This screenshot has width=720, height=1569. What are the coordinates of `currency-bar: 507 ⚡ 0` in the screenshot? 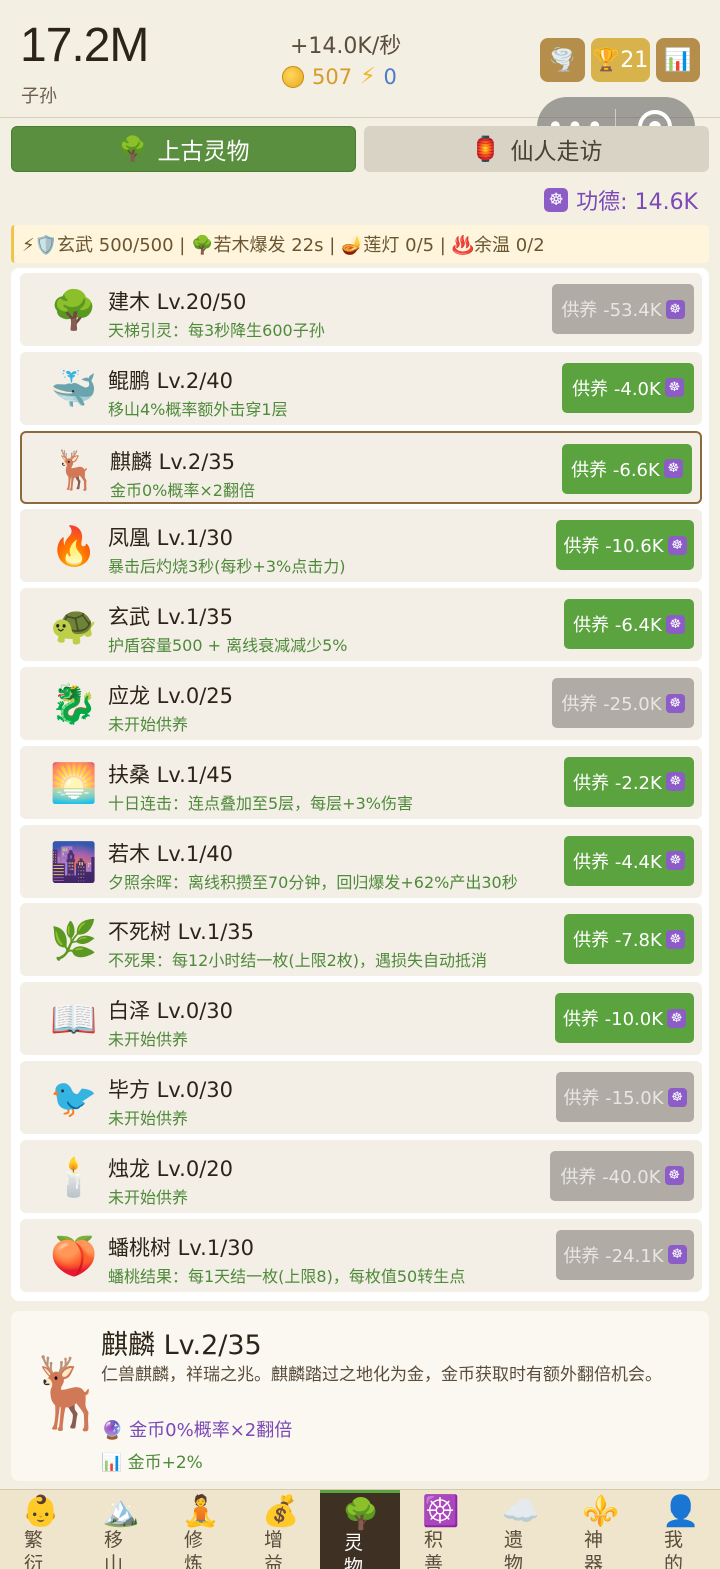 It's located at (339, 76).